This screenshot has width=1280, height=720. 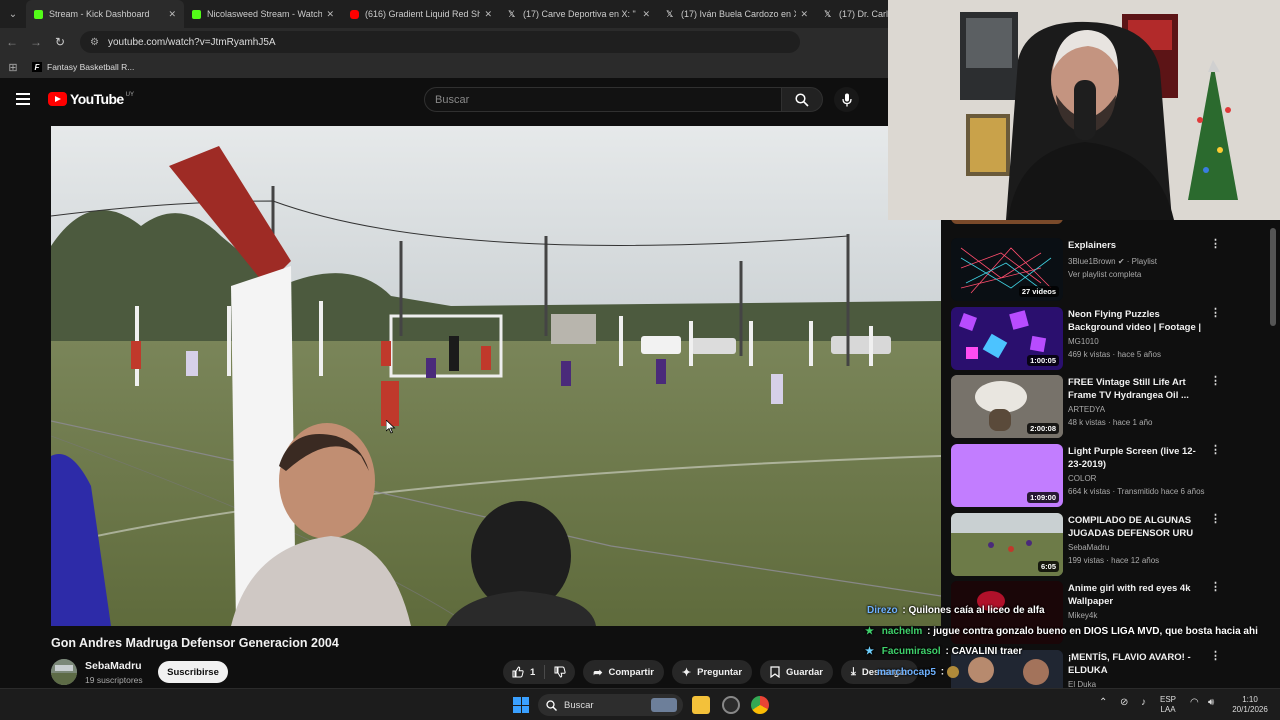 I want to click on browser-tab: Stream - Kick Dashboard ✕, so click(x=105, y=14).